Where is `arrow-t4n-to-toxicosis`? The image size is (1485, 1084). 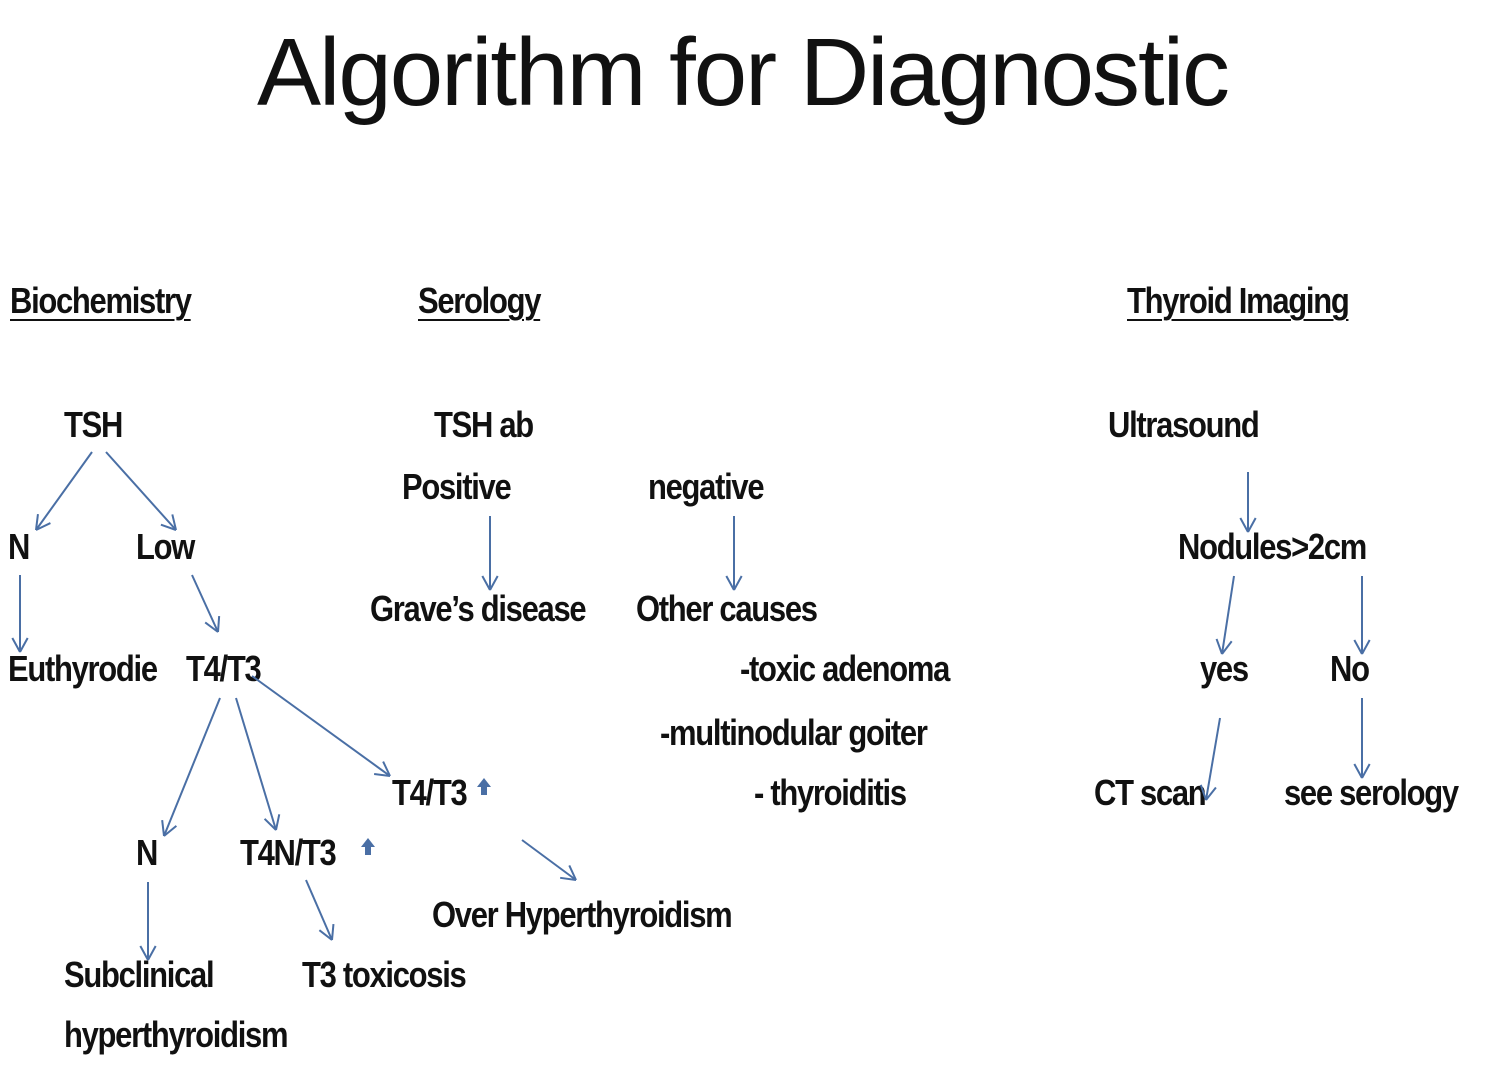
arrow-t4n-to-toxicosis is located at coordinates (320, 910).